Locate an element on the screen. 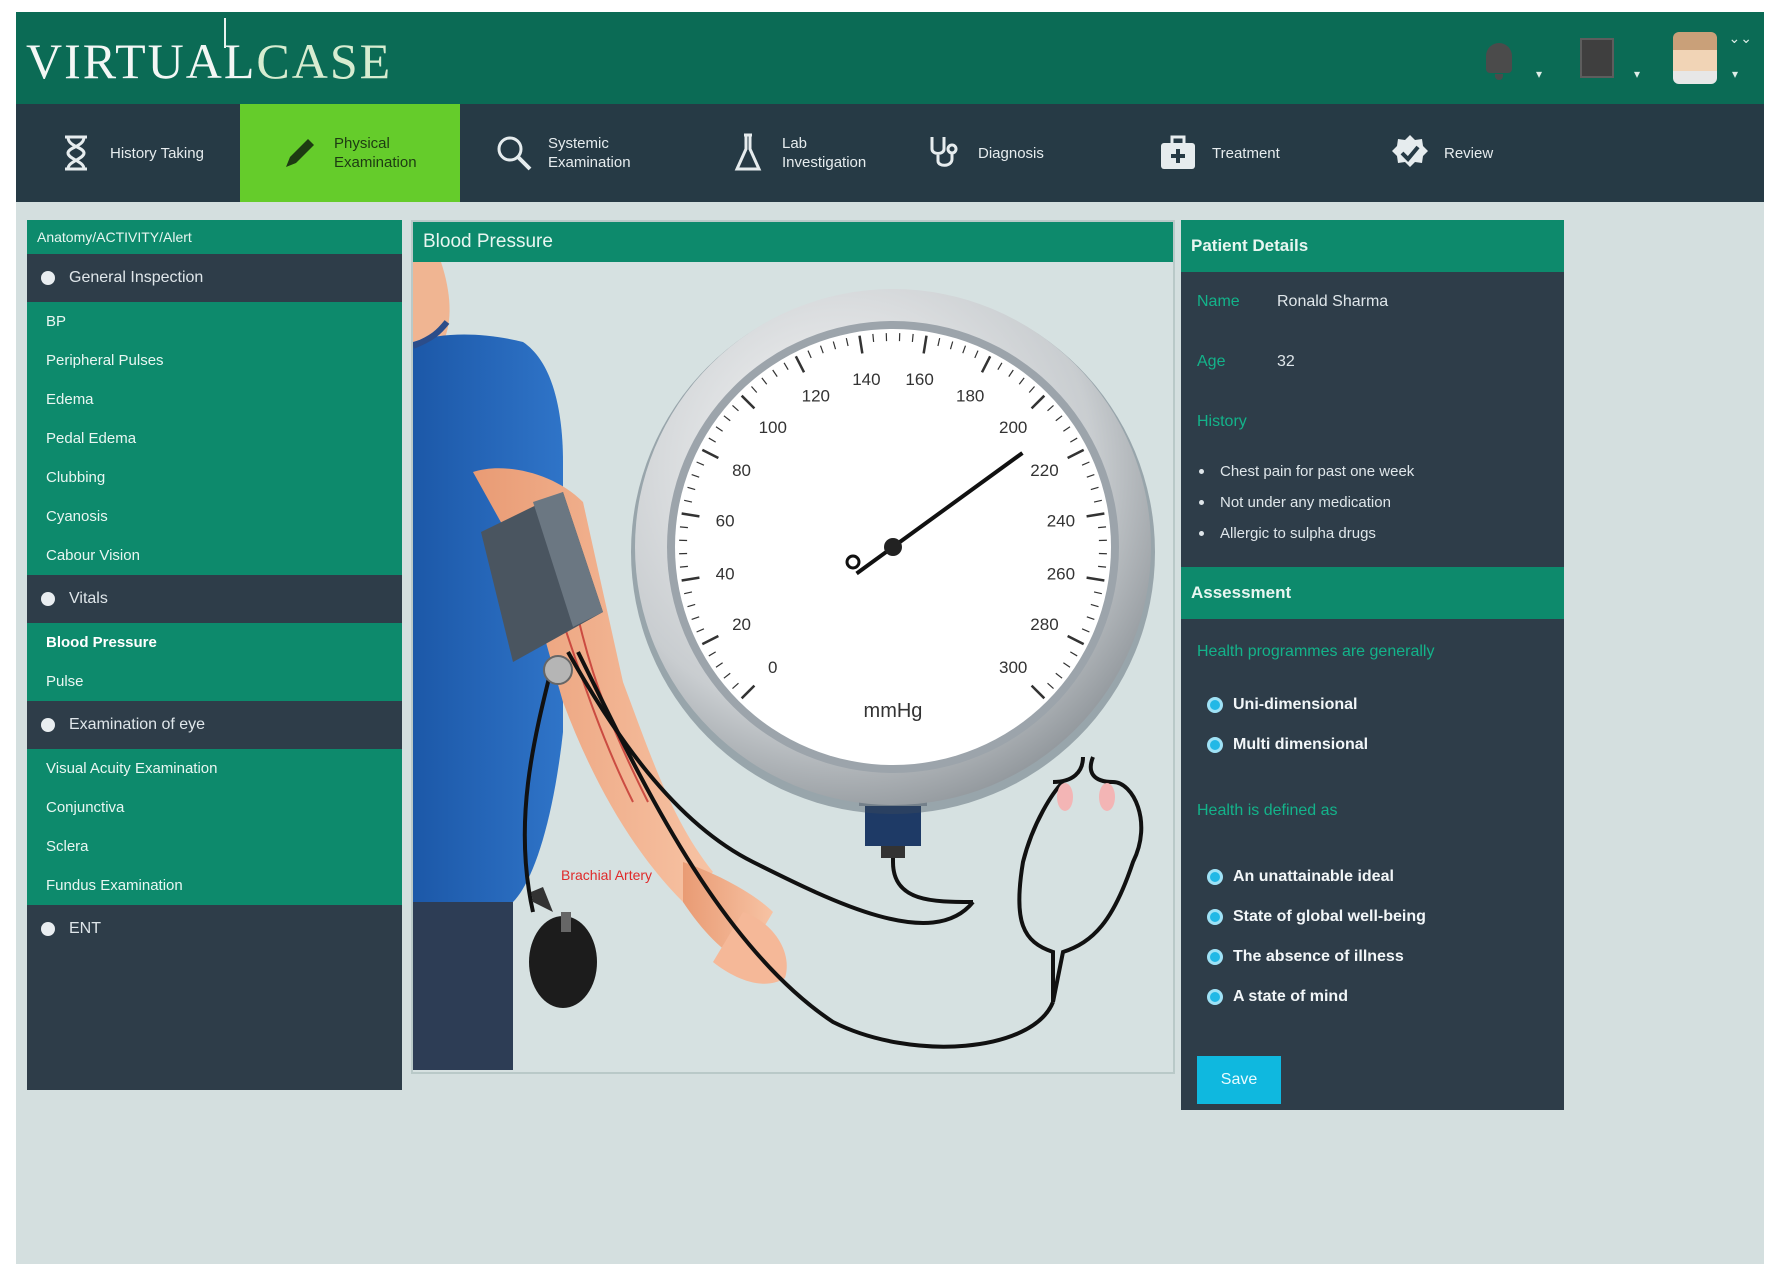 Image resolution: width=1779 pixels, height=1279 pixels. sidebar-group-vitals: Vitals is located at coordinates (214, 599).